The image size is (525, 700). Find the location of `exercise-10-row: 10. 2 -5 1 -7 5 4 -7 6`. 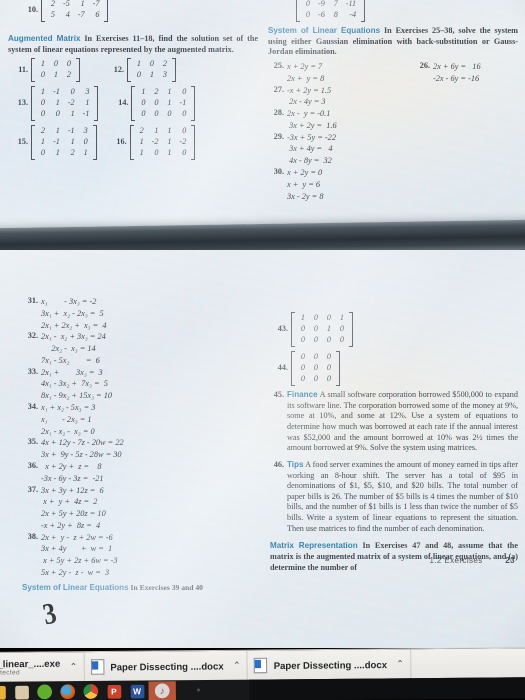

exercise-10-row: 10. 2 -5 1 -7 5 4 -7 6 is located at coordinates (141, 11).